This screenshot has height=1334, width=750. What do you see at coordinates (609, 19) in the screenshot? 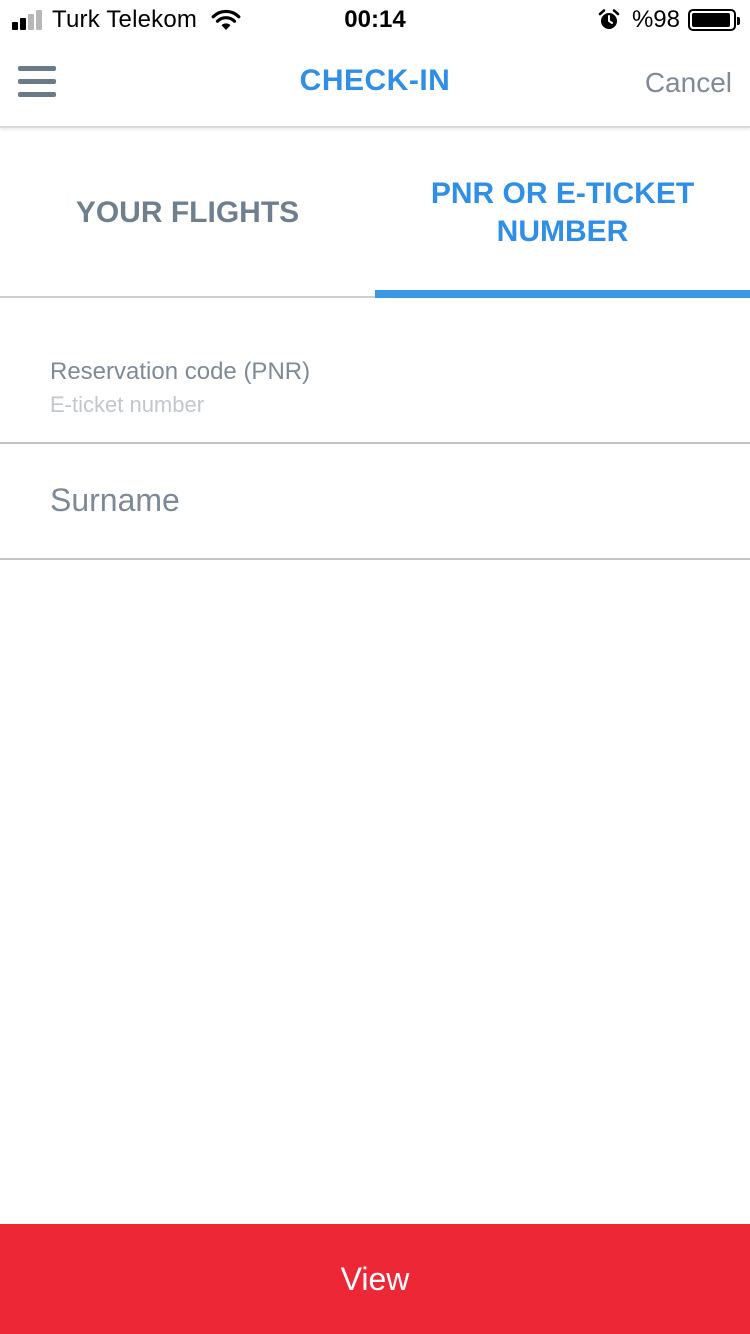
I see `alarm-icon` at bounding box center [609, 19].